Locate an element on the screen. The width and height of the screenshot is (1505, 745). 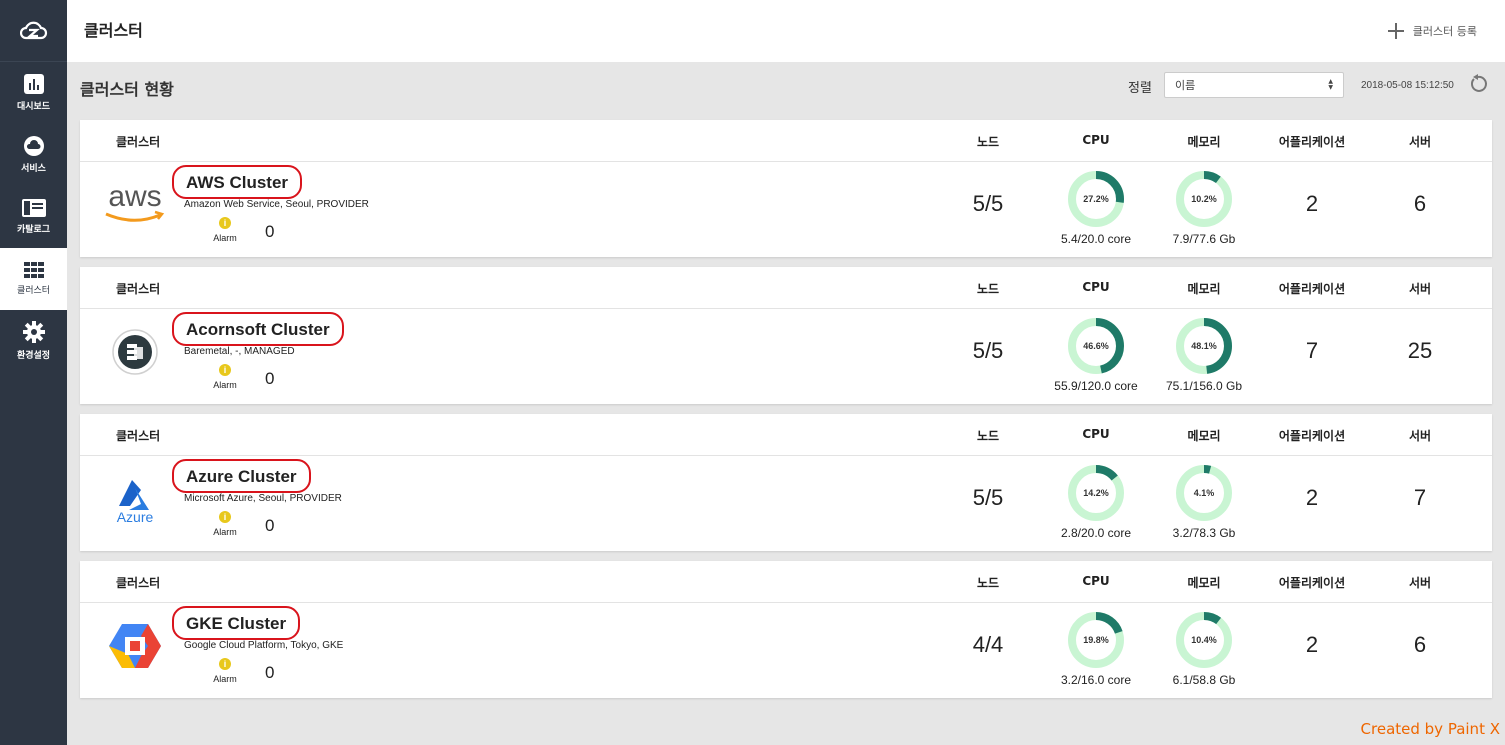
sidebar: 대시보드 서비스 카탈로그 클러스터 환경설정 is located at coordinates (33, 372).